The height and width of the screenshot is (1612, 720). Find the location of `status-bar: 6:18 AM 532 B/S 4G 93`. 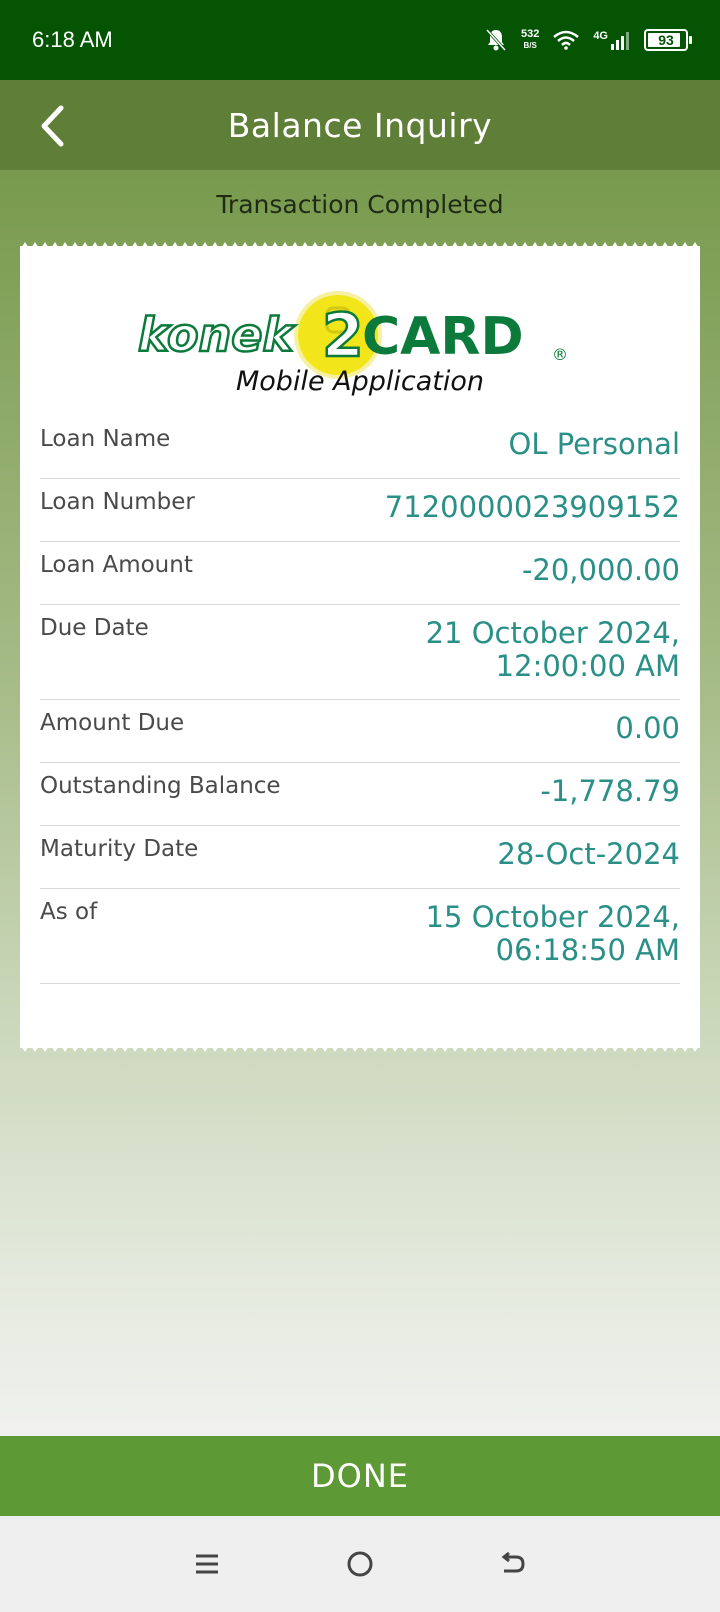

status-bar: 6:18 AM 532 B/S 4G 93 is located at coordinates (360, 40).